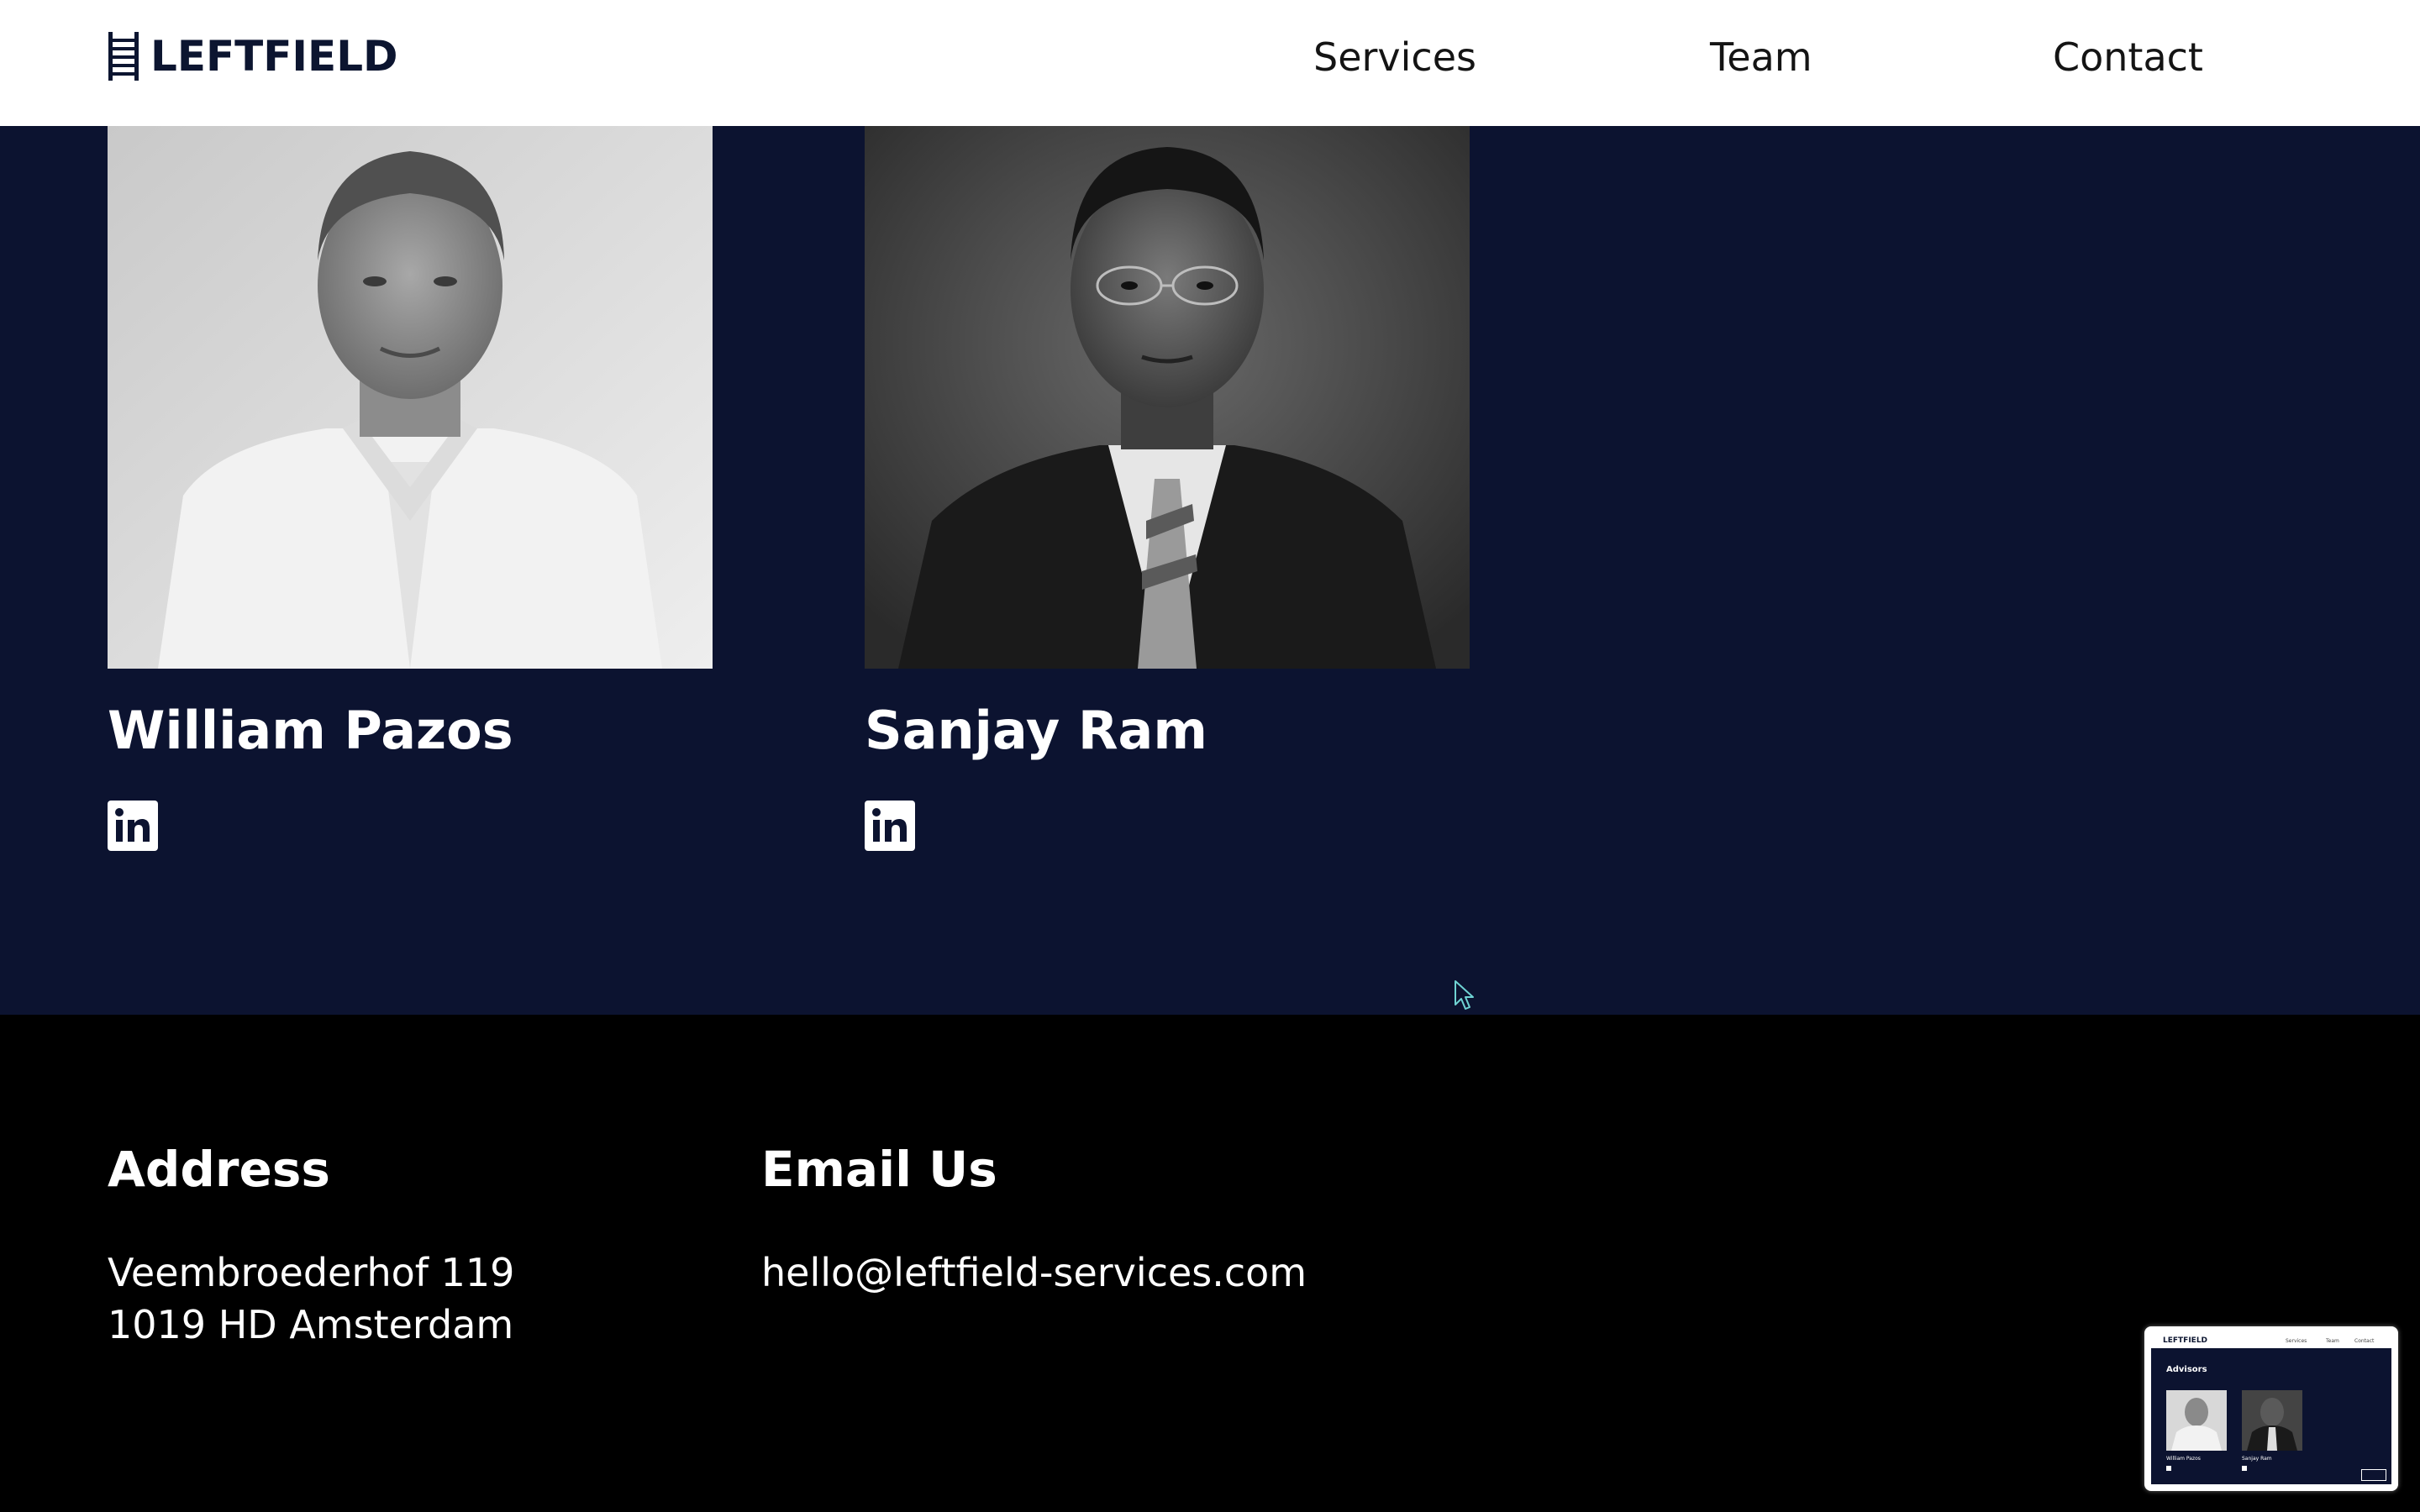  I want to click on nav-team-link: Team, so click(1761, 57).